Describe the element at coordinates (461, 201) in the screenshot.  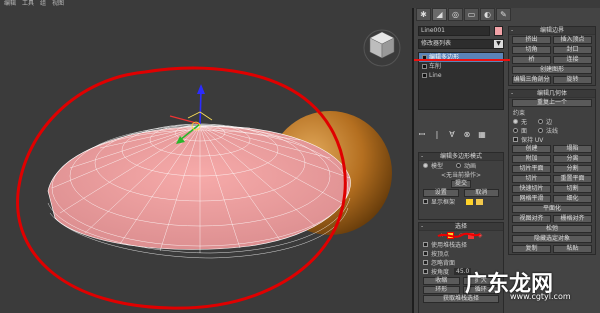
I see `show-cage-row: 显示框架` at that location.